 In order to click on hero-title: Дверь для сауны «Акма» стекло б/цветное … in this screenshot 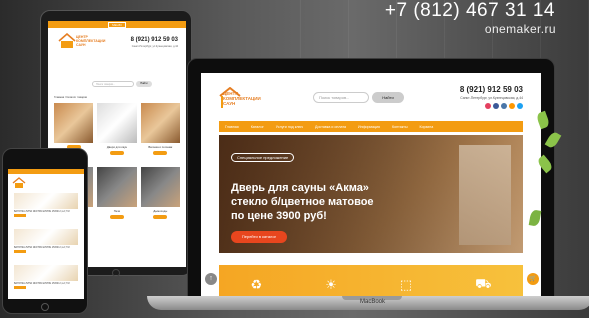, I will do `click(302, 202)`.